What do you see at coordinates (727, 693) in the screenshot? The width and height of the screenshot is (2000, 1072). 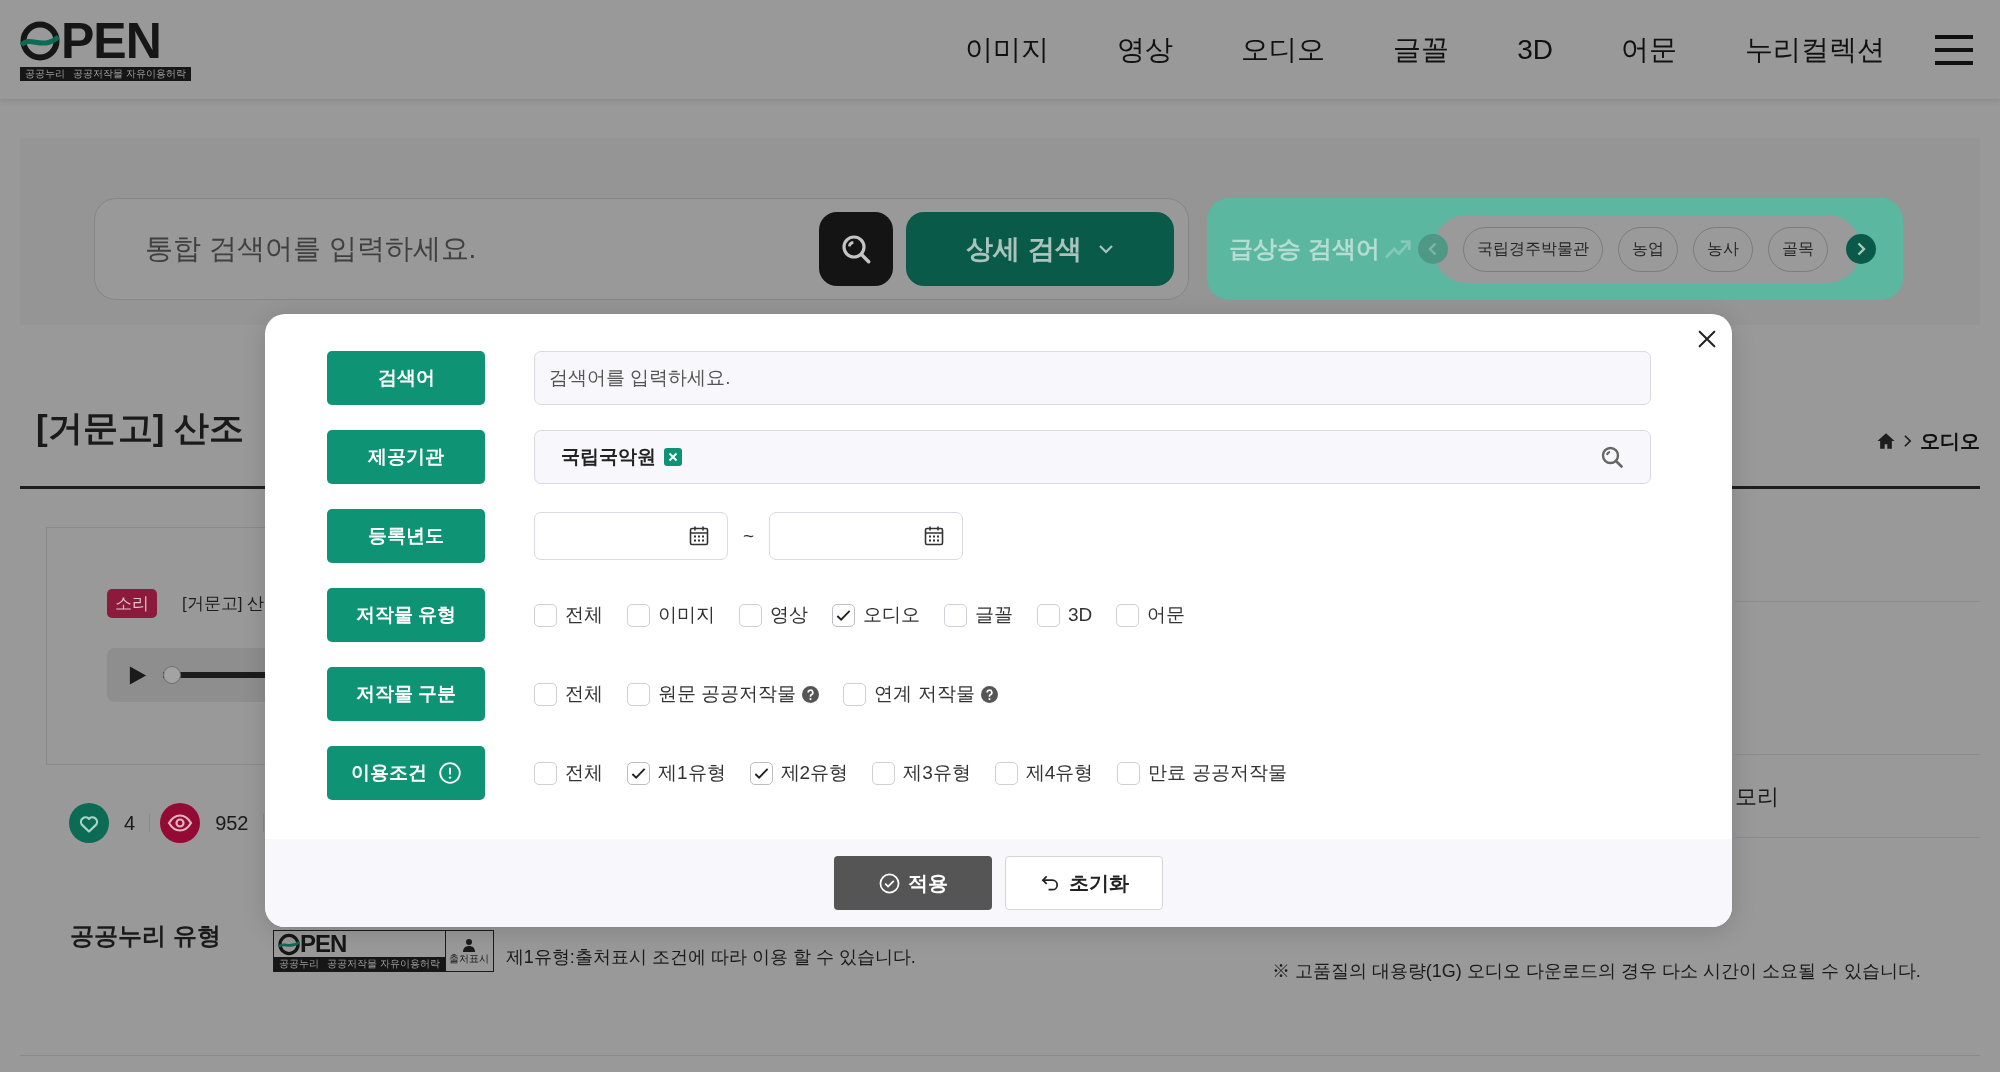 I see `checkbox-label: 원문 공공저작물` at bounding box center [727, 693].